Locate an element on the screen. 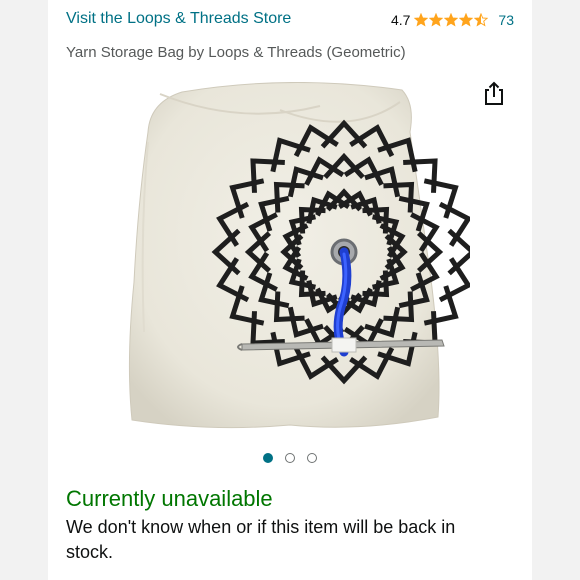 The image size is (580, 580). rating-value: 4.7 is located at coordinates (400, 20).